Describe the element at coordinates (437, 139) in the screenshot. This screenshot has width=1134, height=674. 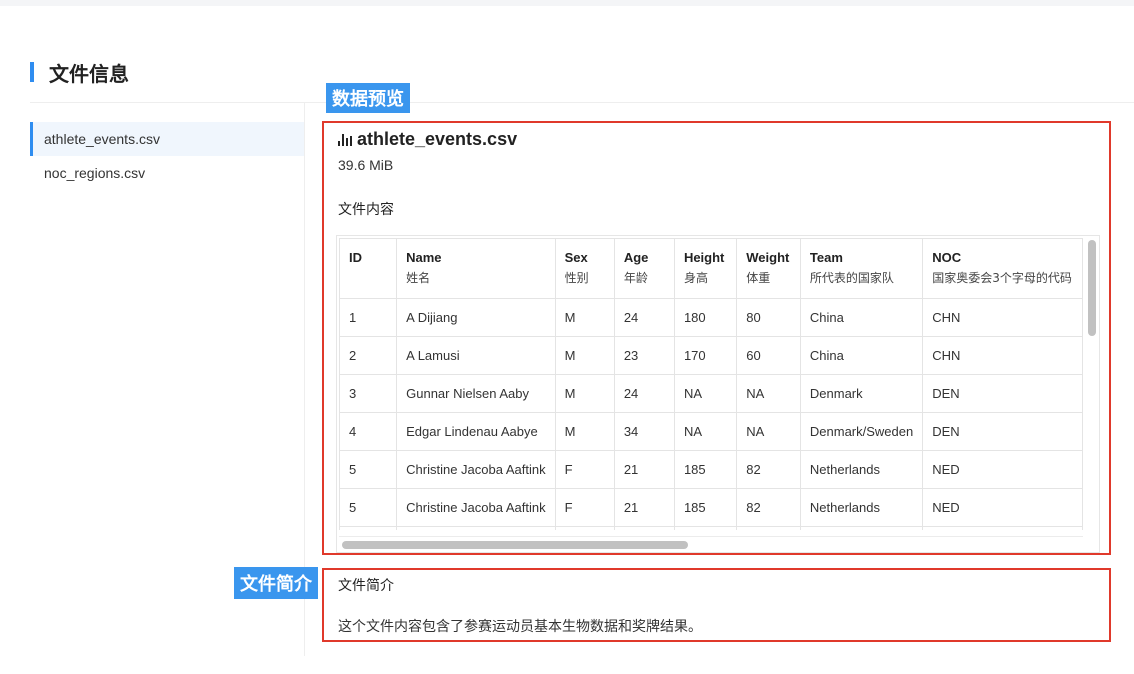
I see `file-name: athlete_events.csv` at that location.